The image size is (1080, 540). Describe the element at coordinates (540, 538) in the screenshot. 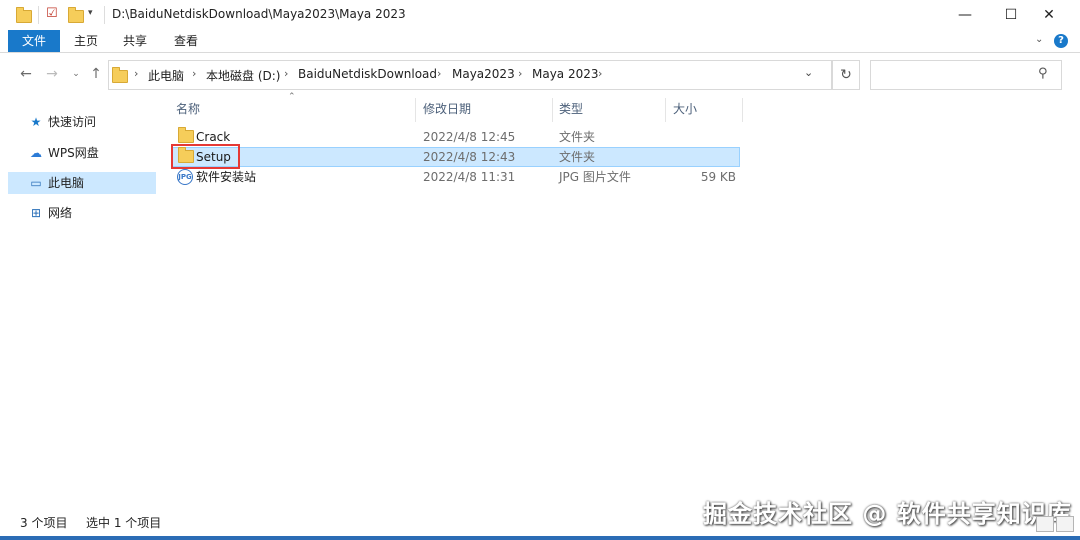

I see `desktop-edge` at that location.